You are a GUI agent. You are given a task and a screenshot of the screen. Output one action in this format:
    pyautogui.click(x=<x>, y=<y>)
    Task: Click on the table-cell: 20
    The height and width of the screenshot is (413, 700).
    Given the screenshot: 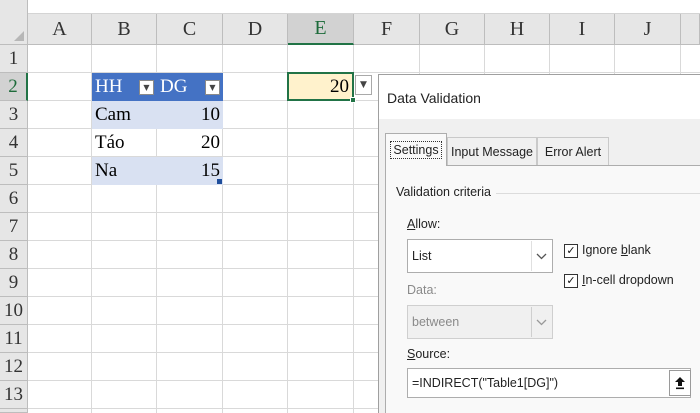 What is the action you would take?
    pyautogui.click(x=190, y=143)
    